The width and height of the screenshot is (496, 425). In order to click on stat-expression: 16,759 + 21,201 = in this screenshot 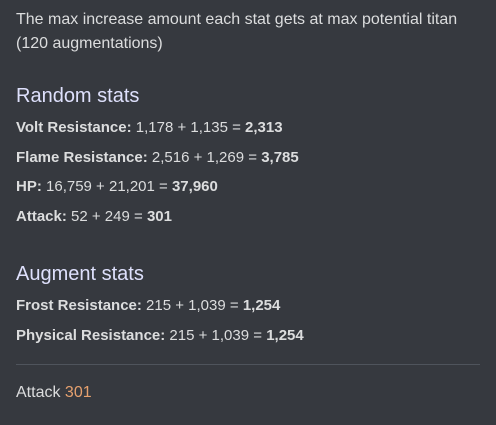, I will do `click(107, 186)`.